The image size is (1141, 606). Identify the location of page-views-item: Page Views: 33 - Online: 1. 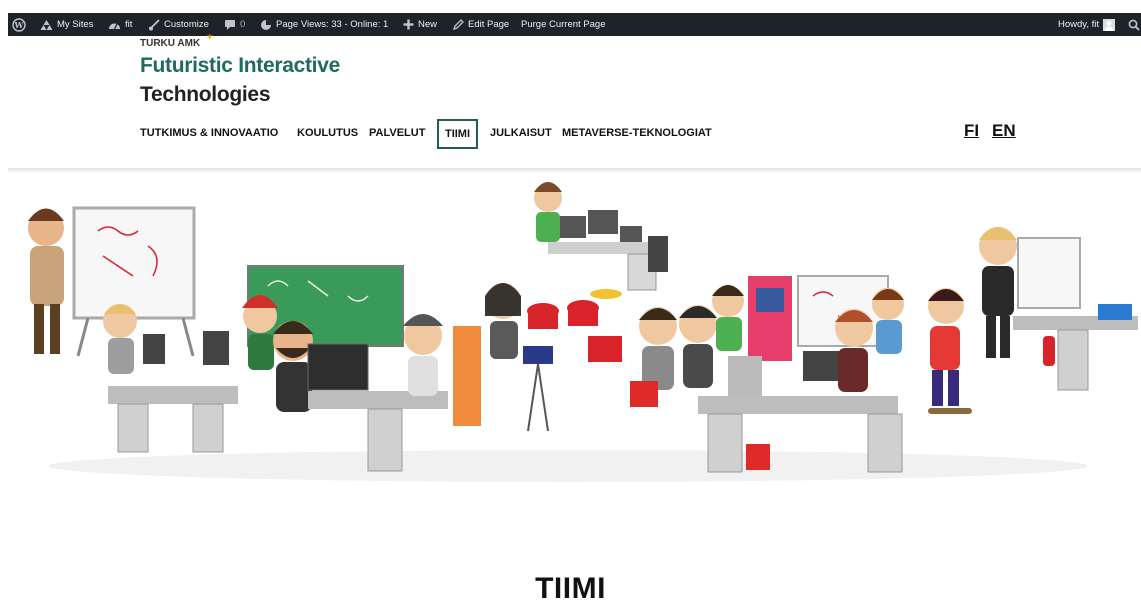
(324, 24).